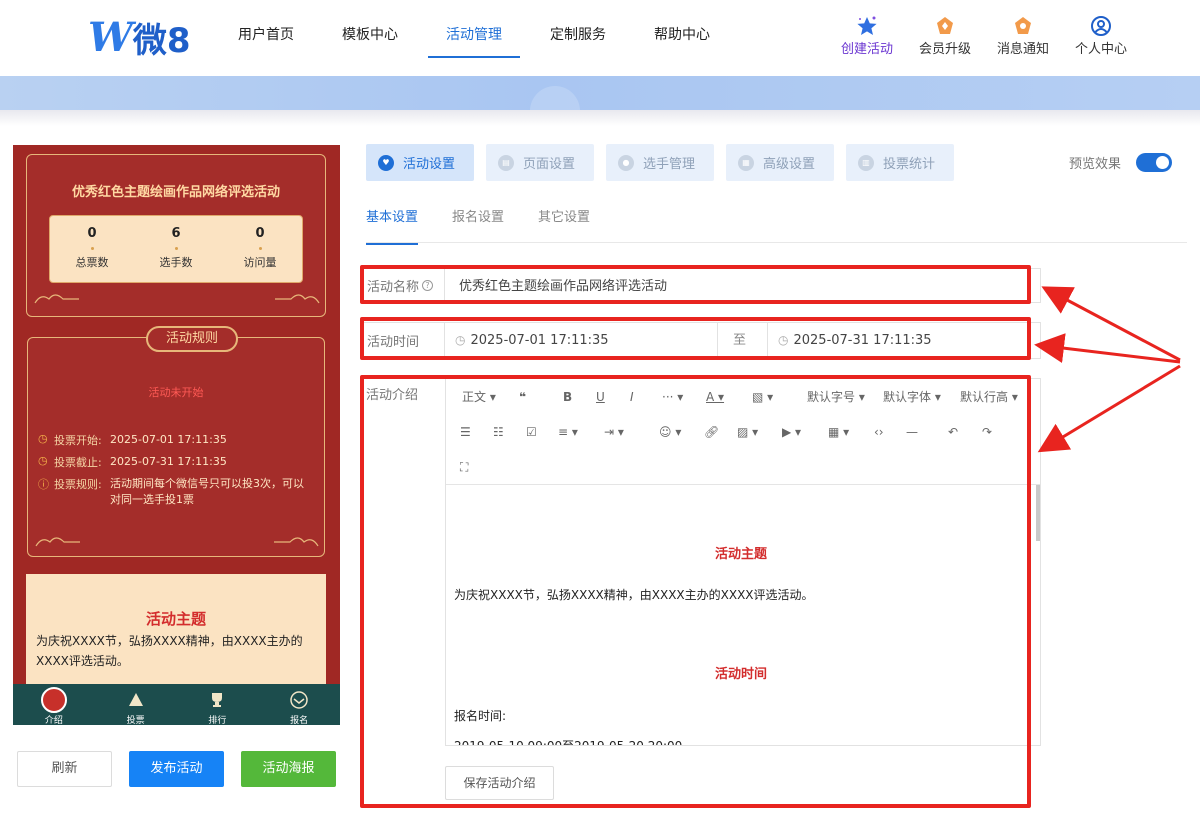 This screenshot has width=1200, height=829. I want to click on create-activity-button: 创建活动, so click(867, 35).